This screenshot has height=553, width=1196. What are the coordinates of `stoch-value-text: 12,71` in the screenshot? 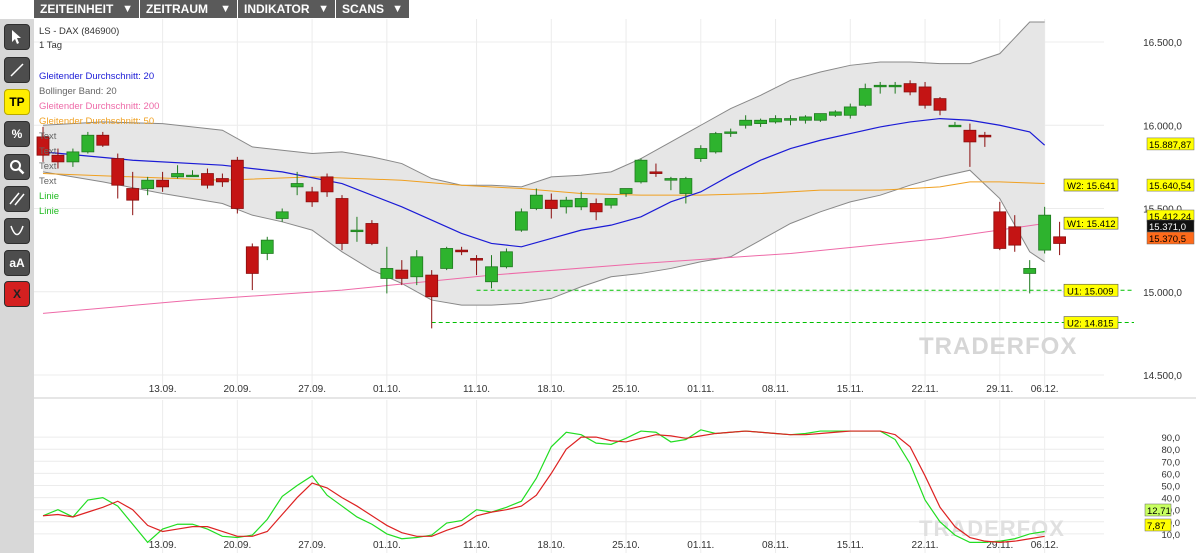 It's located at (1159, 511).